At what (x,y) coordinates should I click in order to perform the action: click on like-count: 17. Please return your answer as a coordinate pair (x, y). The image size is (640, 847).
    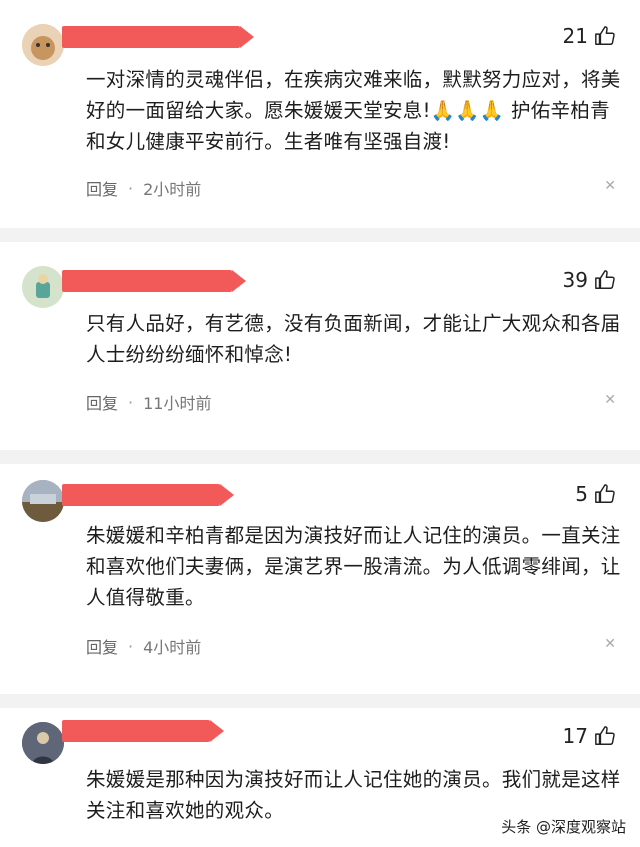
    Looking at the image, I should click on (589, 736).